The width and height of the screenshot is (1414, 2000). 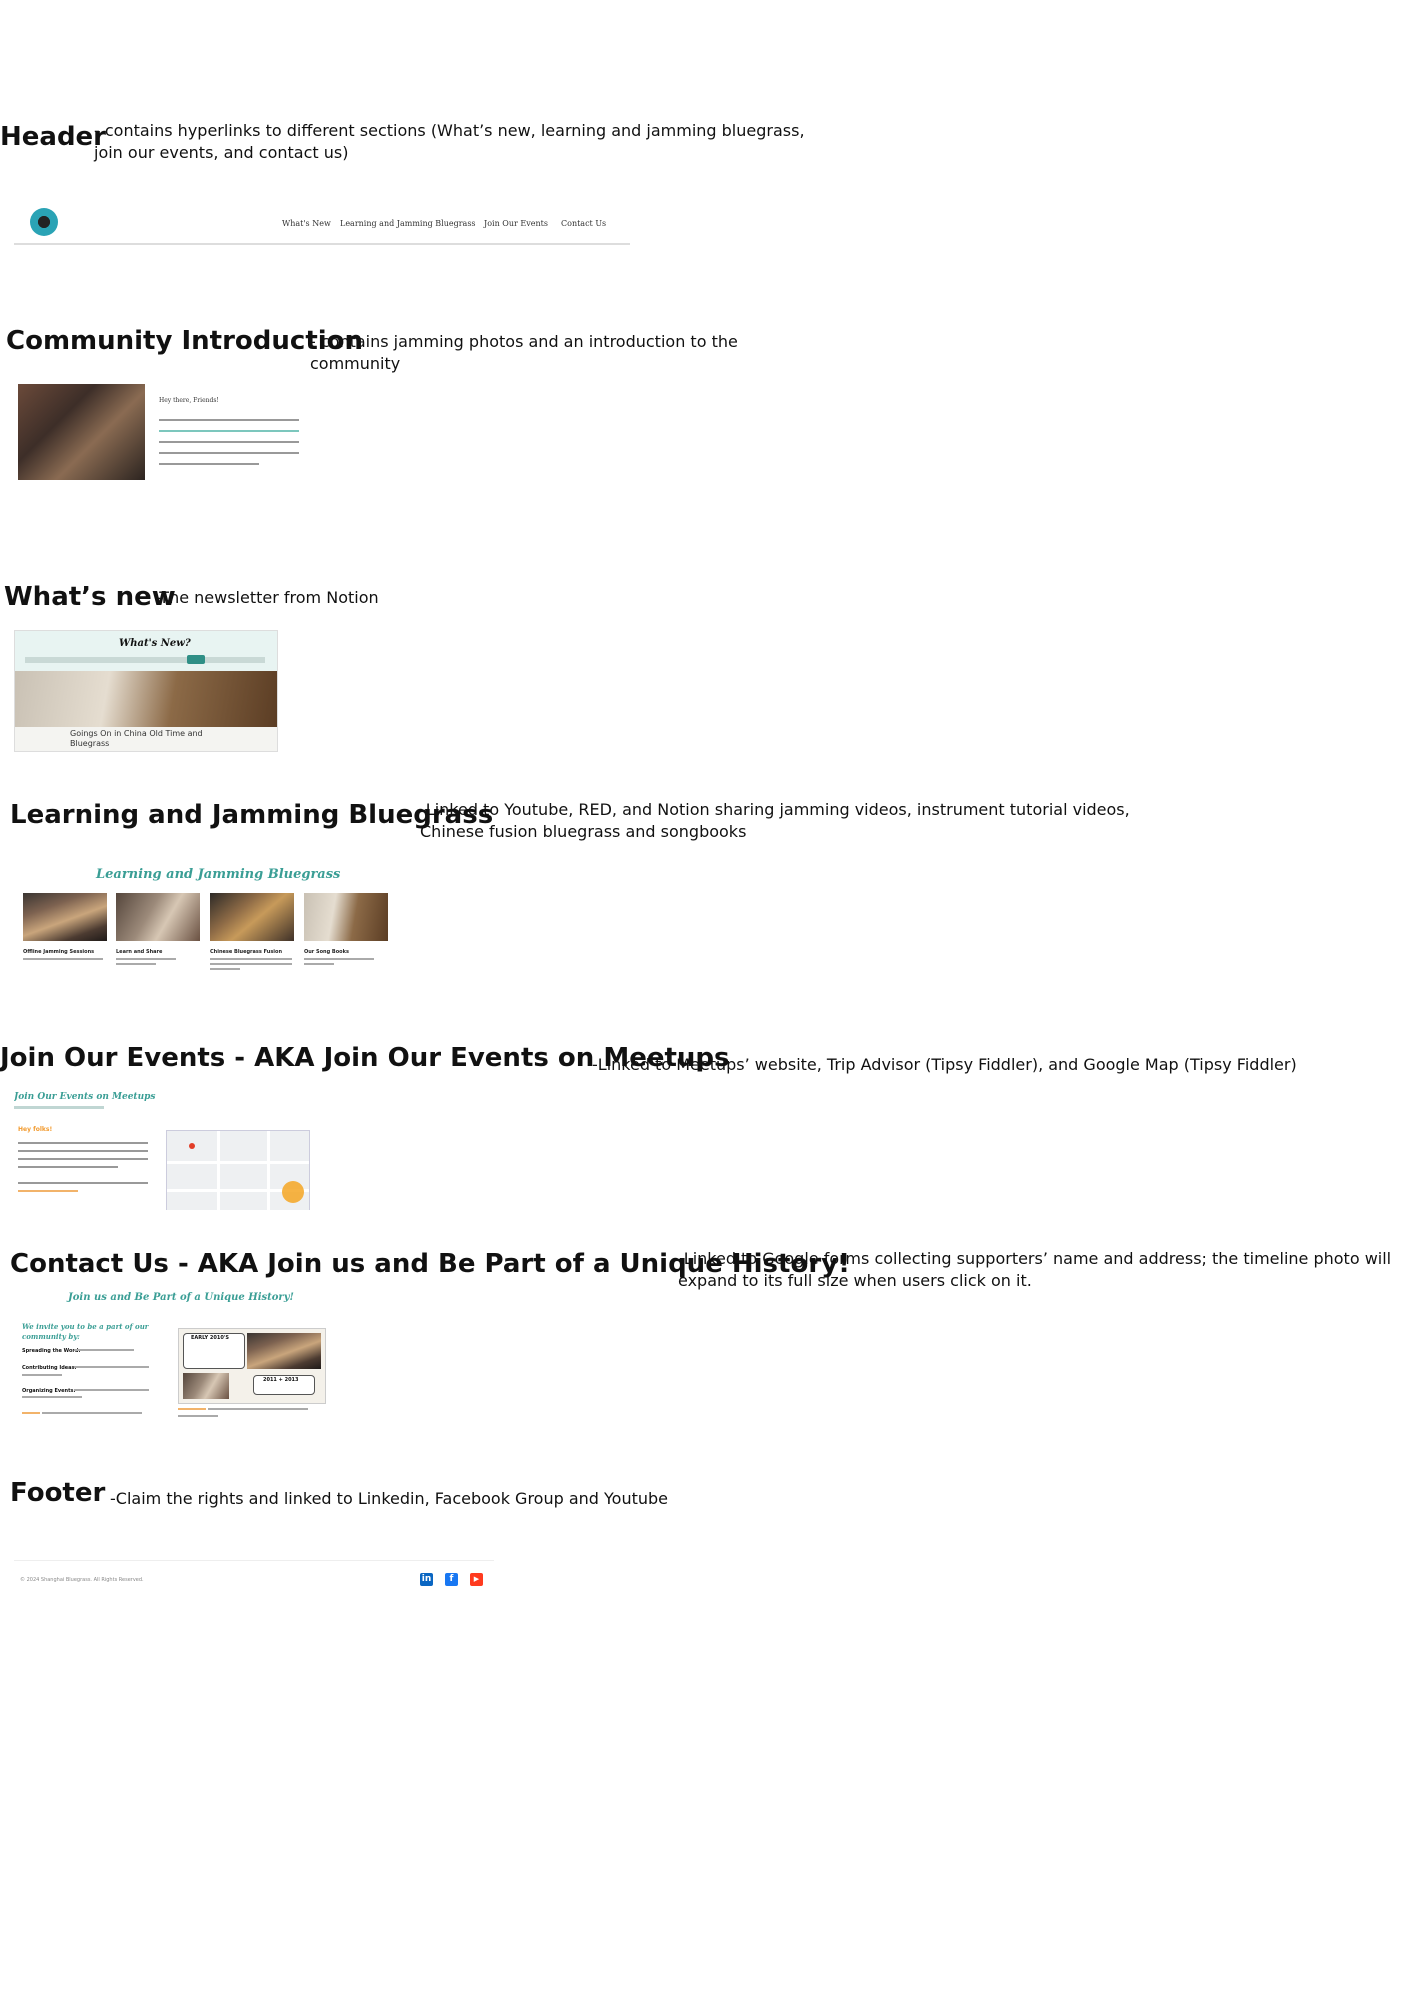 I want to click on timeline-label-early: EARLY 2010'S, so click(x=210, y=1338).